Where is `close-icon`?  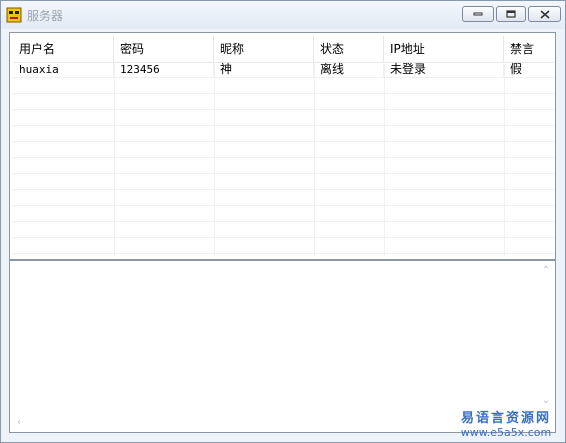 close-icon is located at coordinates (544, 14).